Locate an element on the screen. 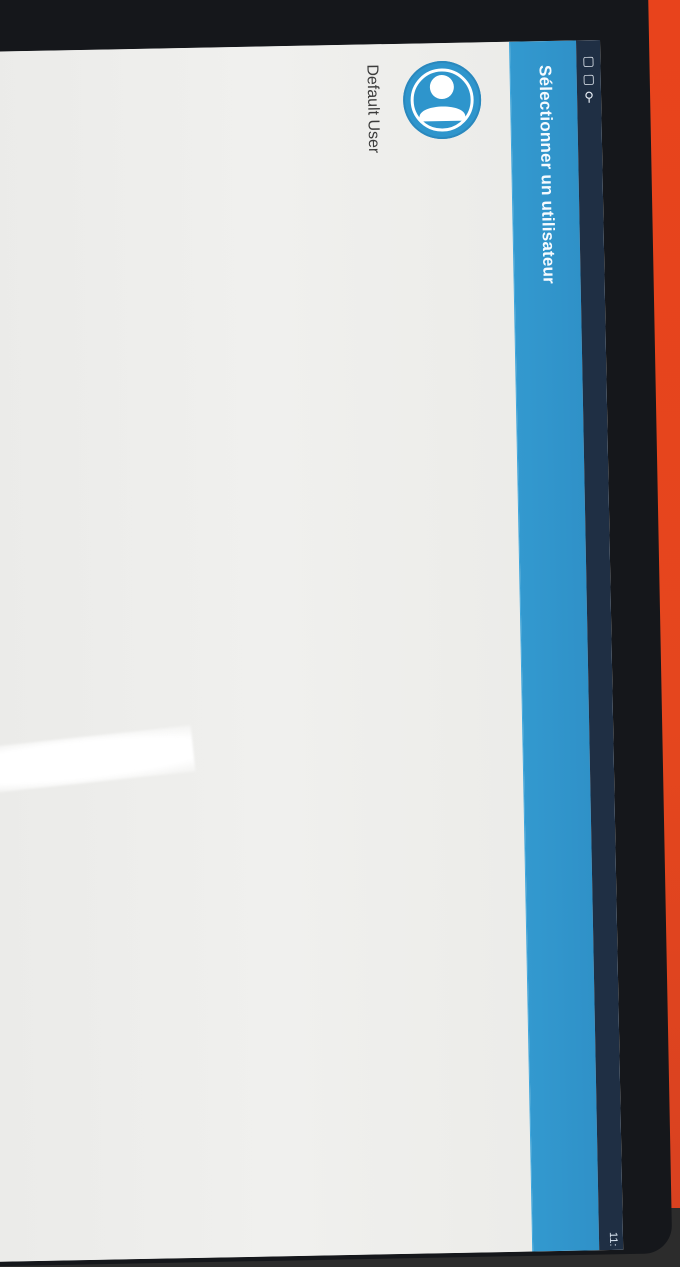  status-time: 11: is located at coordinates (613, 1239).